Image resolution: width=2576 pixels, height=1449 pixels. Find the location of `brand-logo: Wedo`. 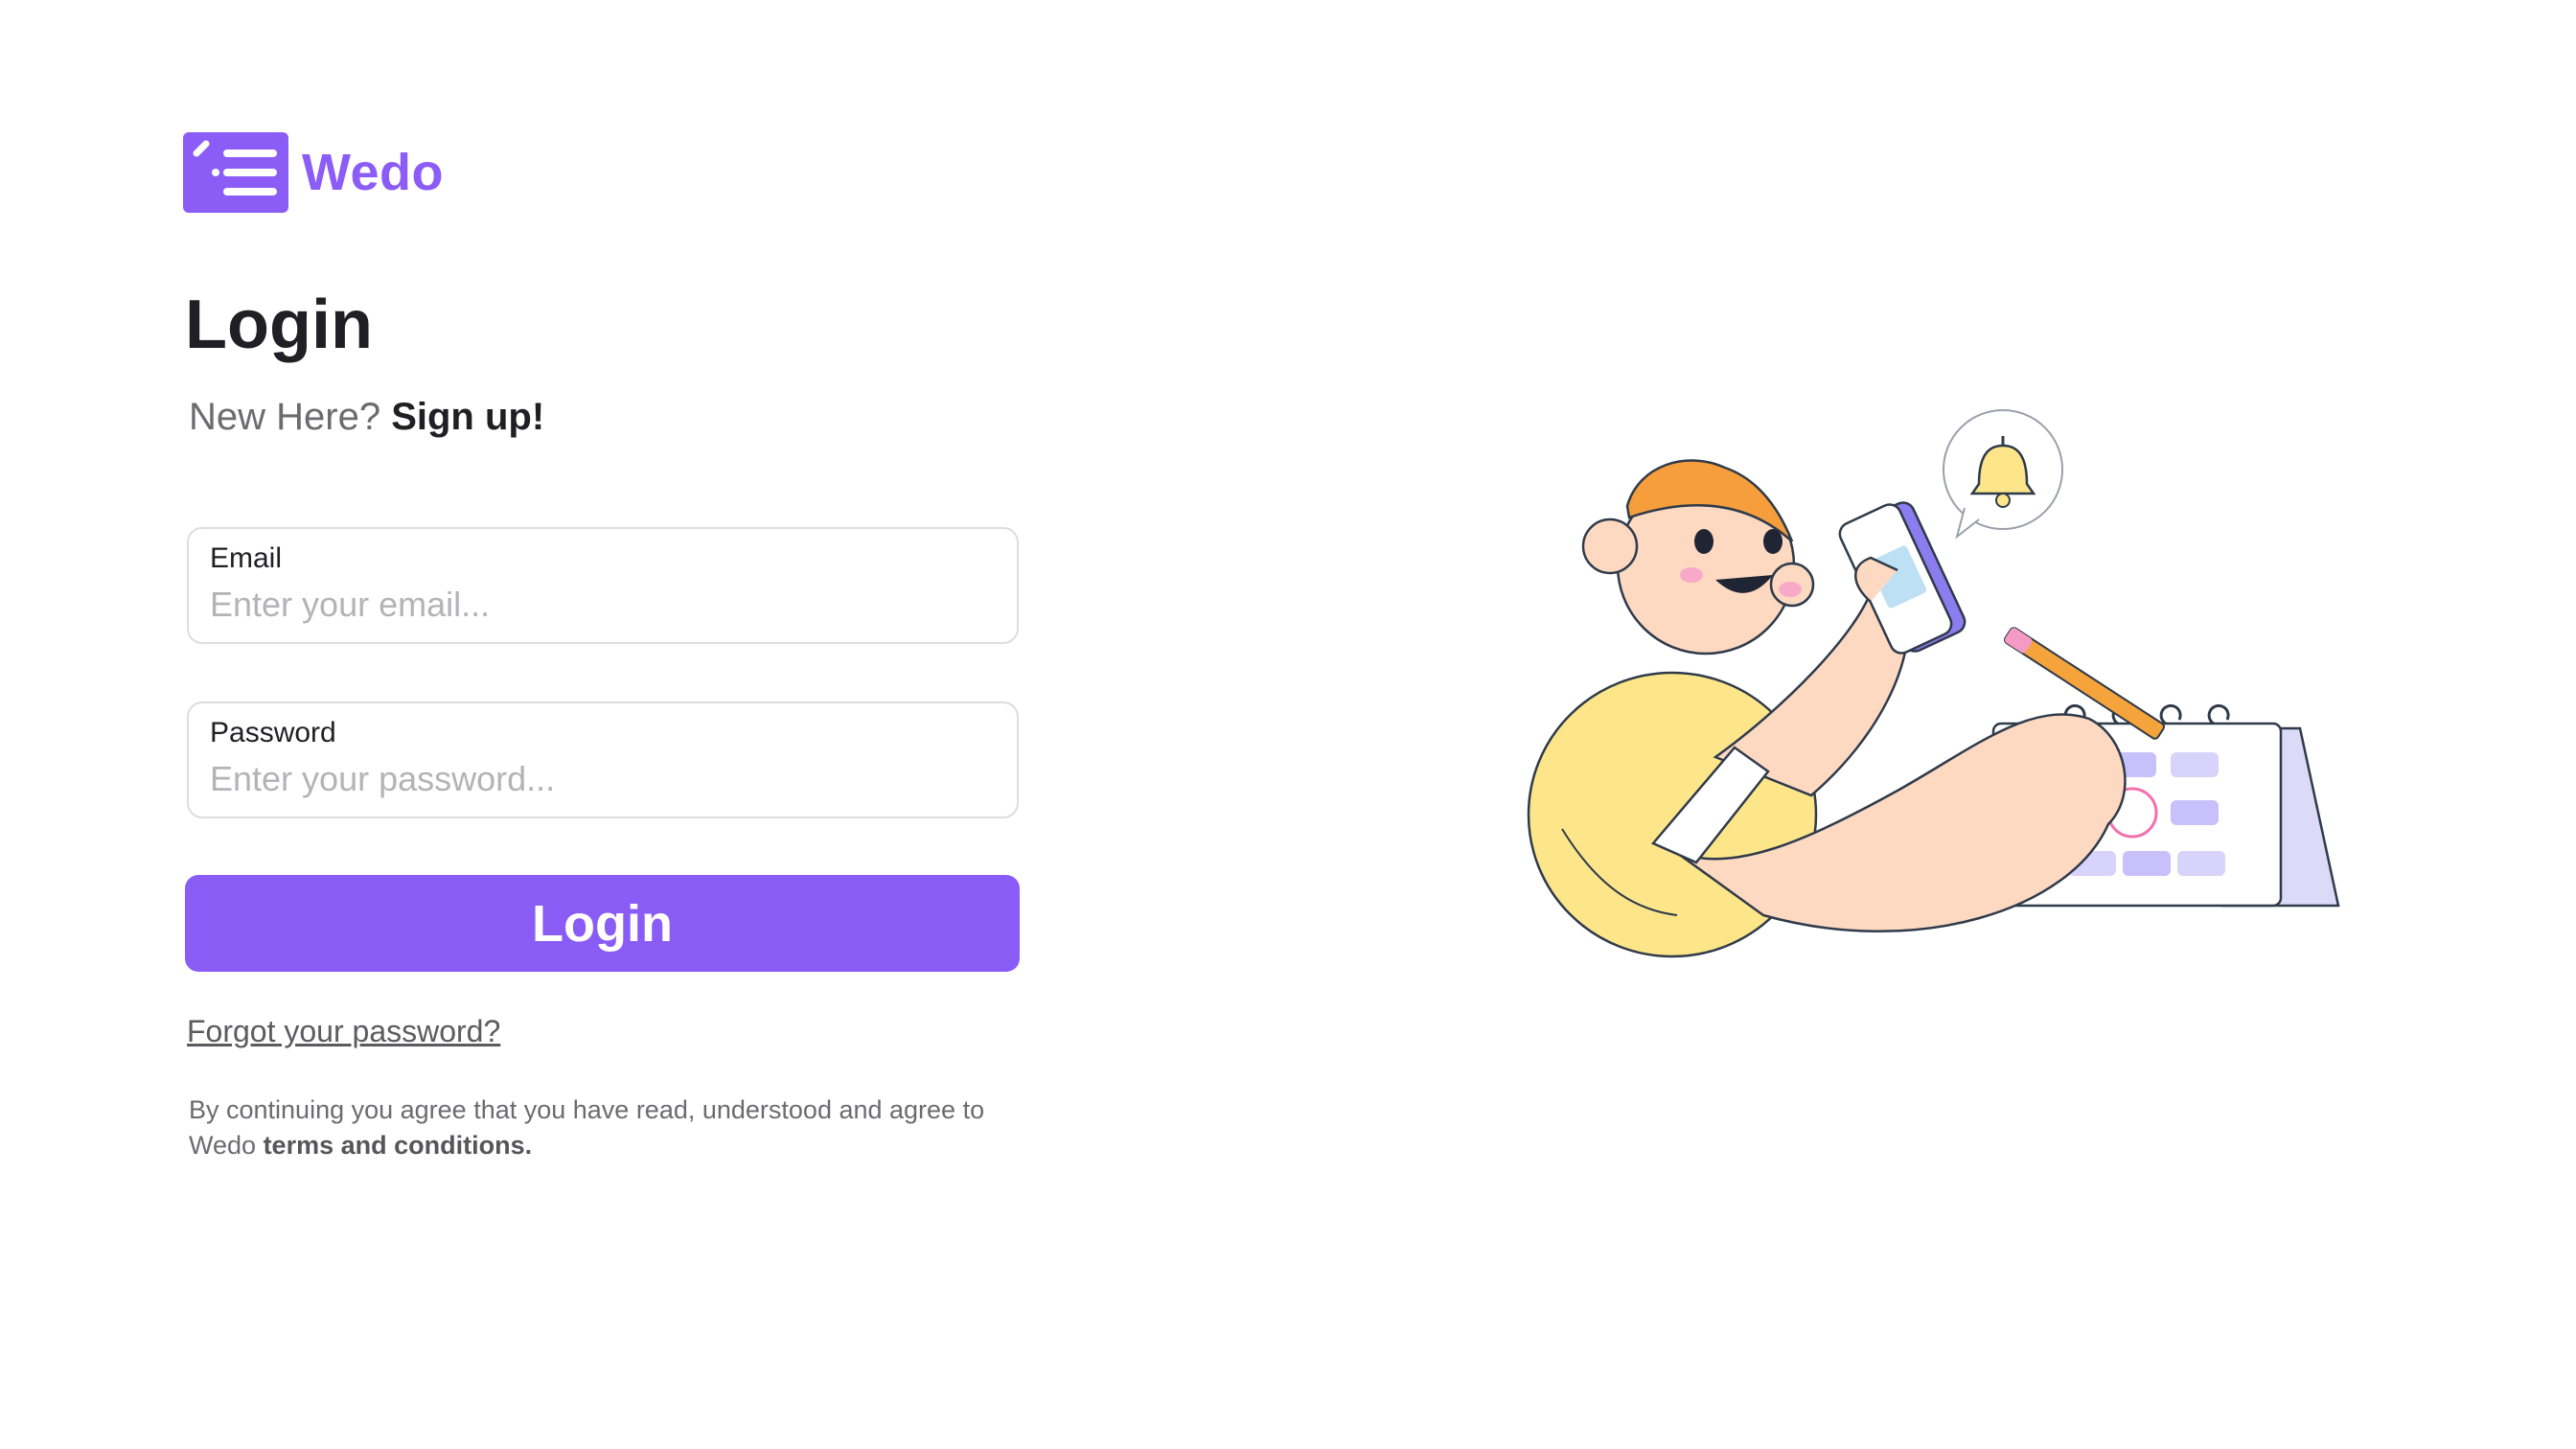

brand-logo: Wedo is located at coordinates (313, 172).